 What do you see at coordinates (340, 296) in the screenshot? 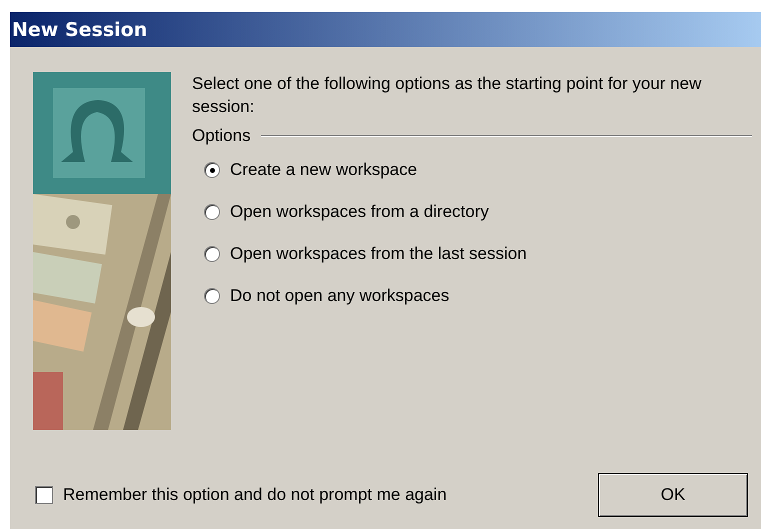
I see `option-label: Do not open any workspaces` at bounding box center [340, 296].